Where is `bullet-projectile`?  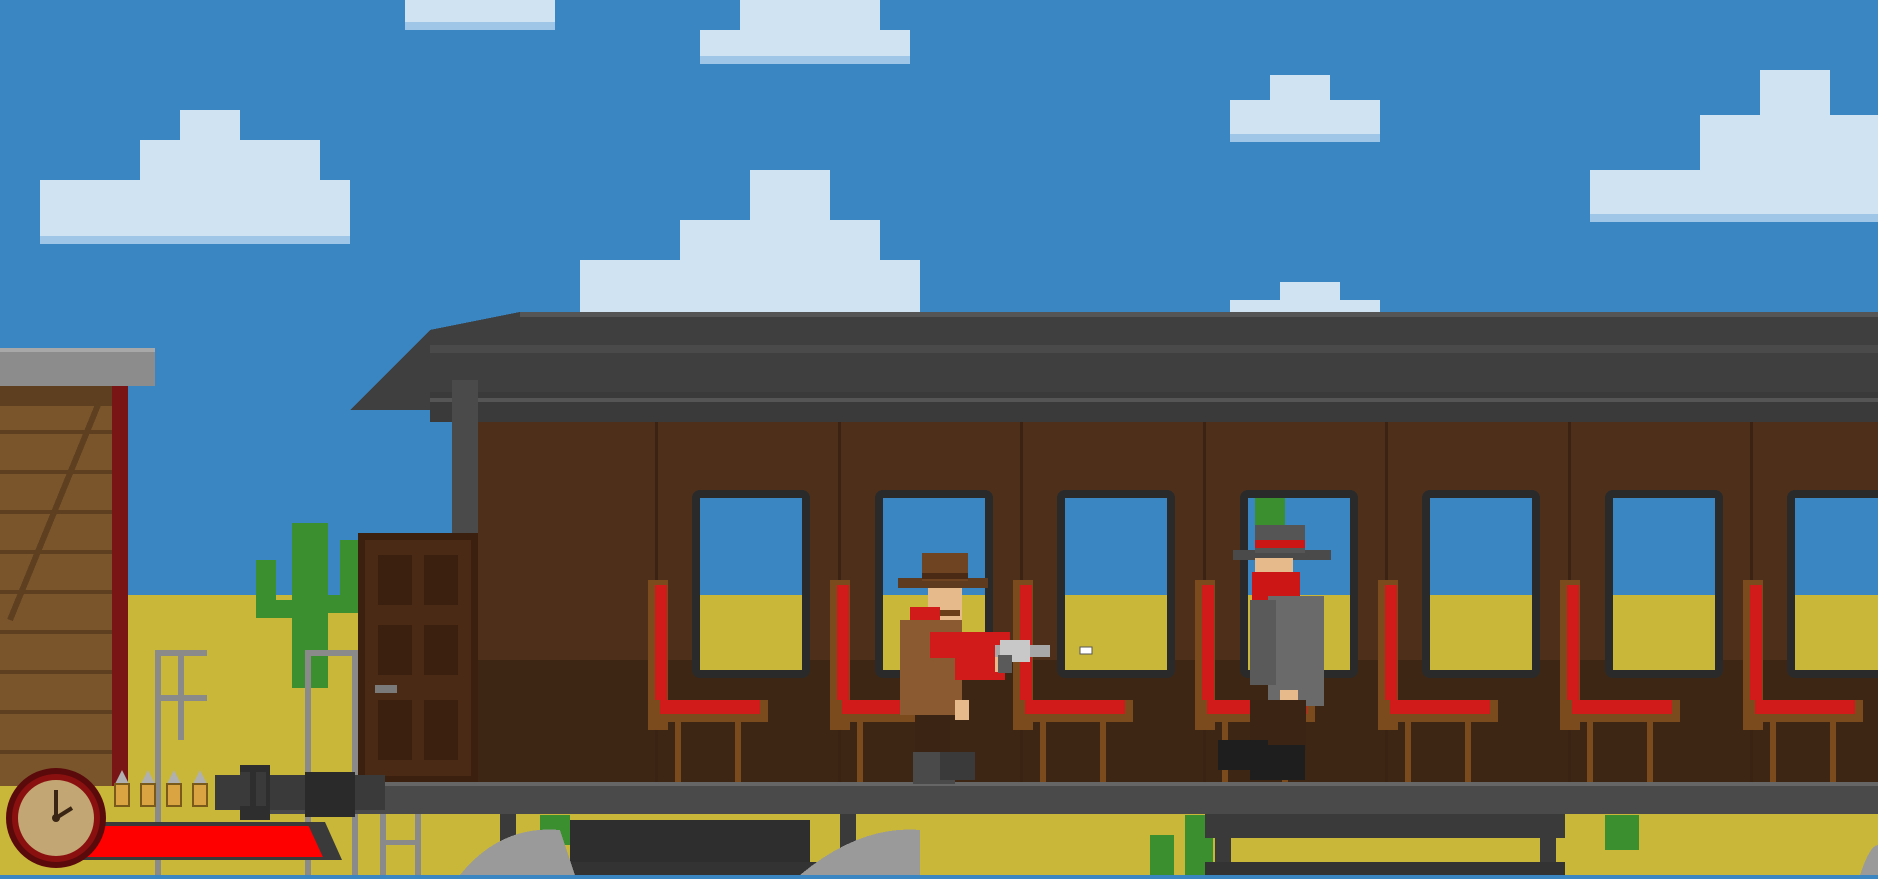
bullet-projectile is located at coordinates (1086, 650).